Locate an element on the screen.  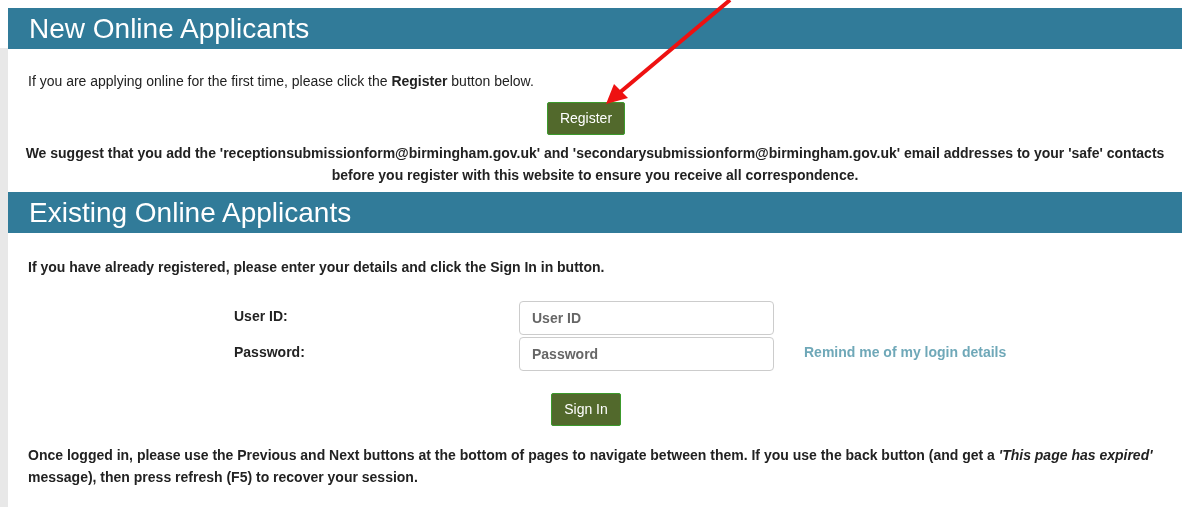
section-title: New Online Applicants is located at coordinates (169, 28).